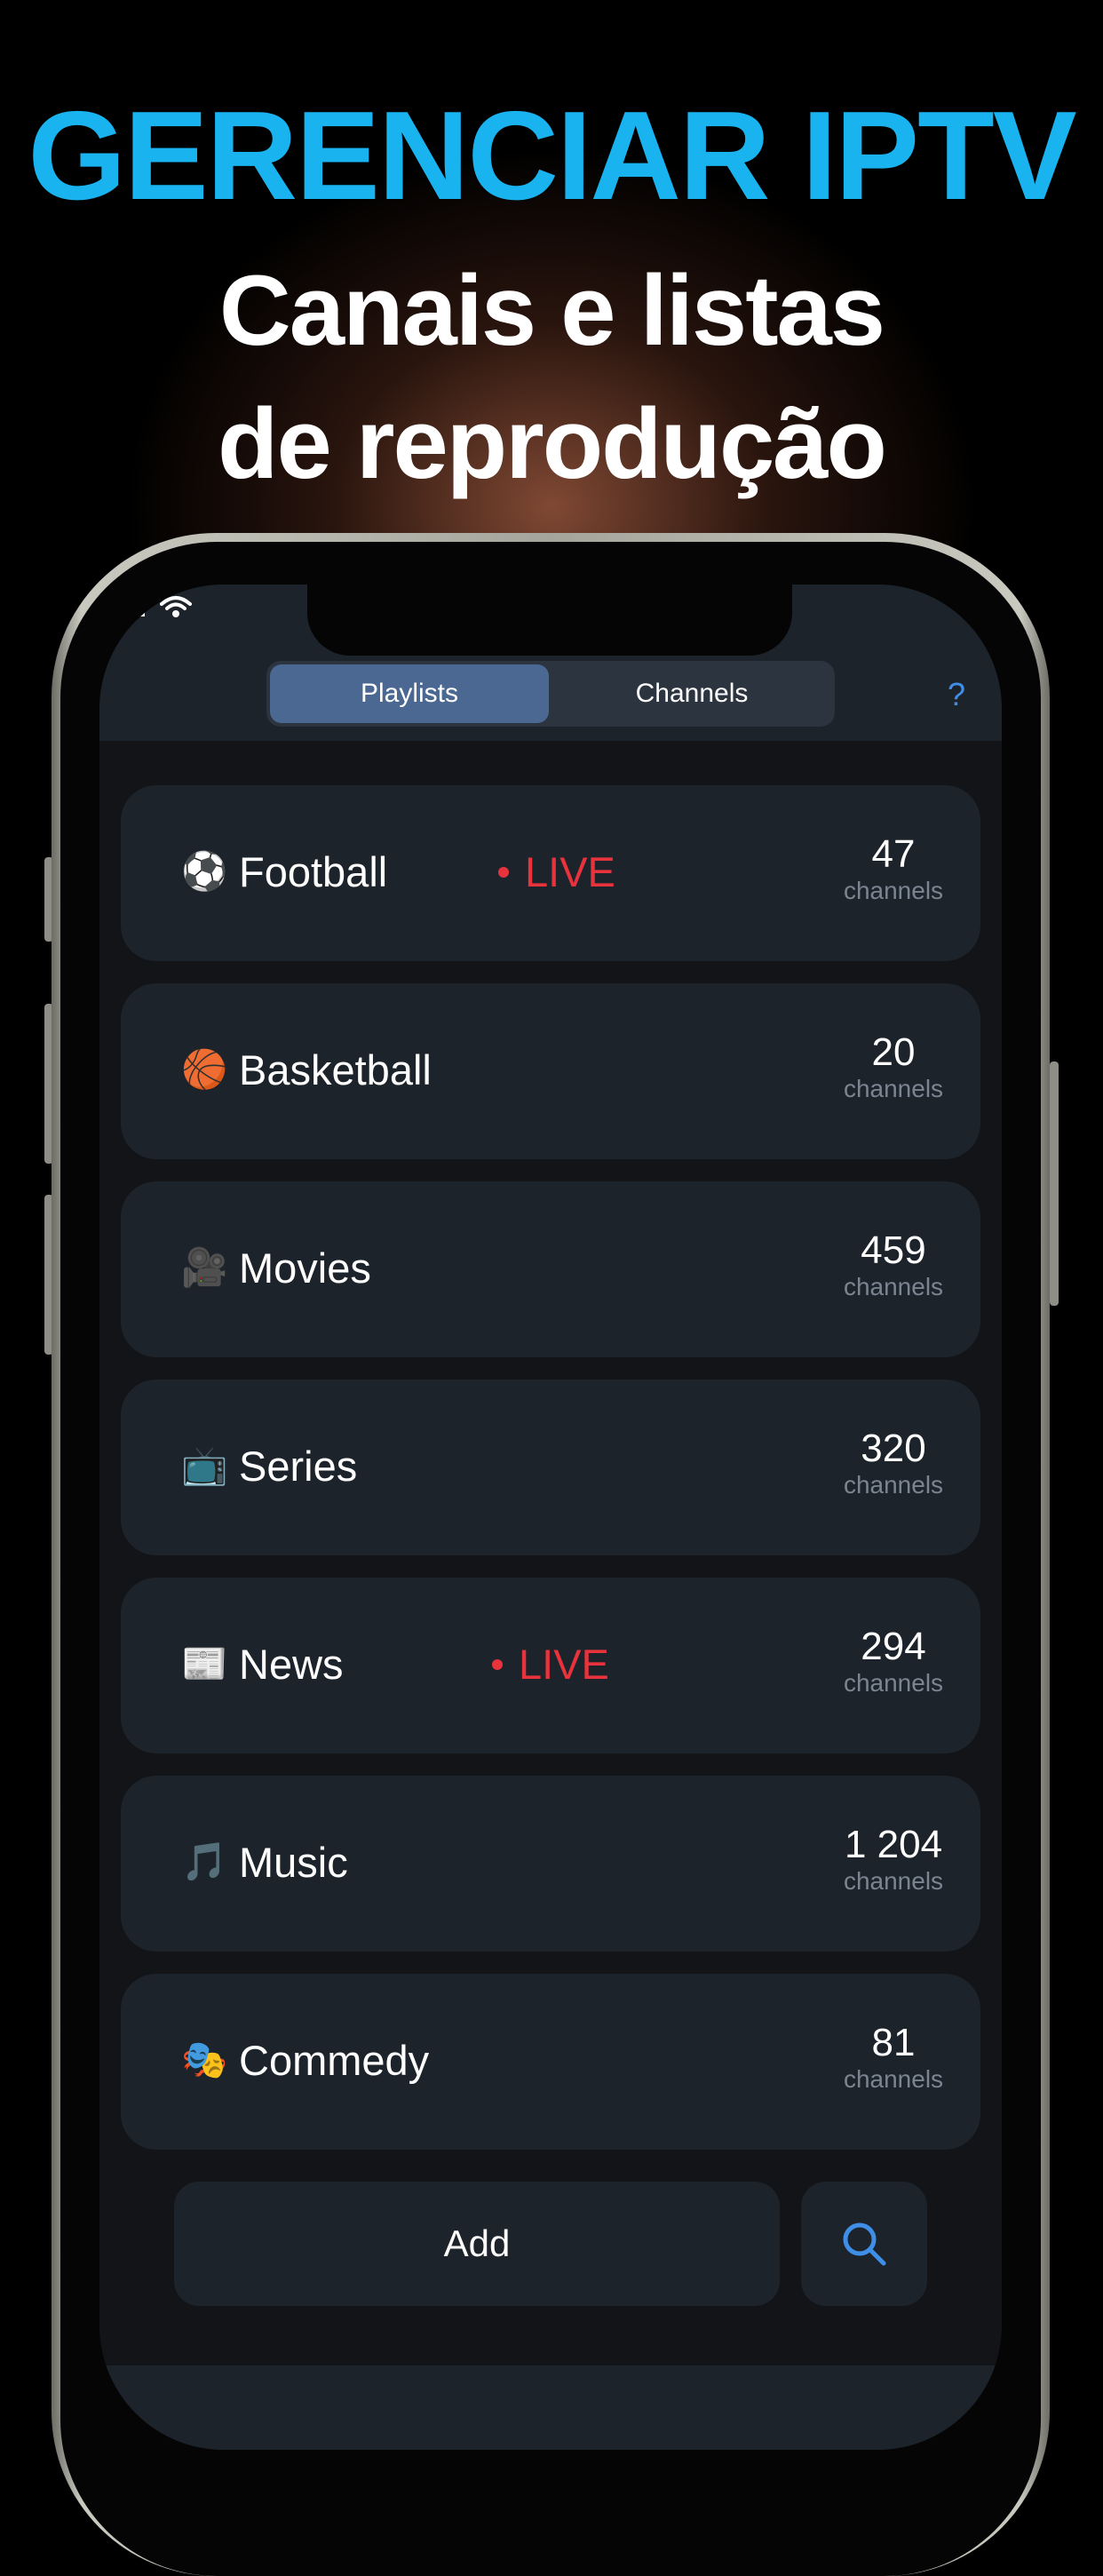  Describe the element at coordinates (550, 1864) in the screenshot. I see `playlist-card-music: 🎵 Music 1 204 channels` at that location.